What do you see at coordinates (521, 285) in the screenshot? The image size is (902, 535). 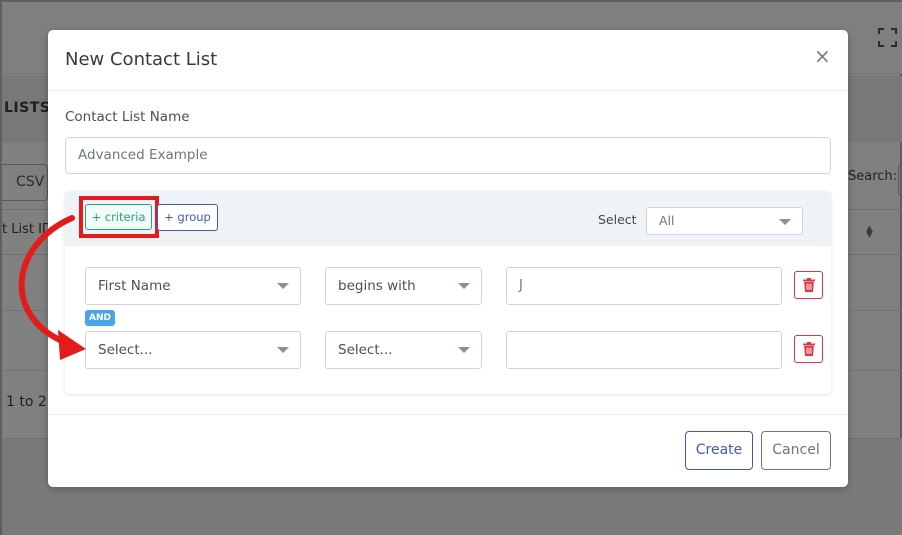 I see `criteria-value-text: J` at bounding box center [521, 285].